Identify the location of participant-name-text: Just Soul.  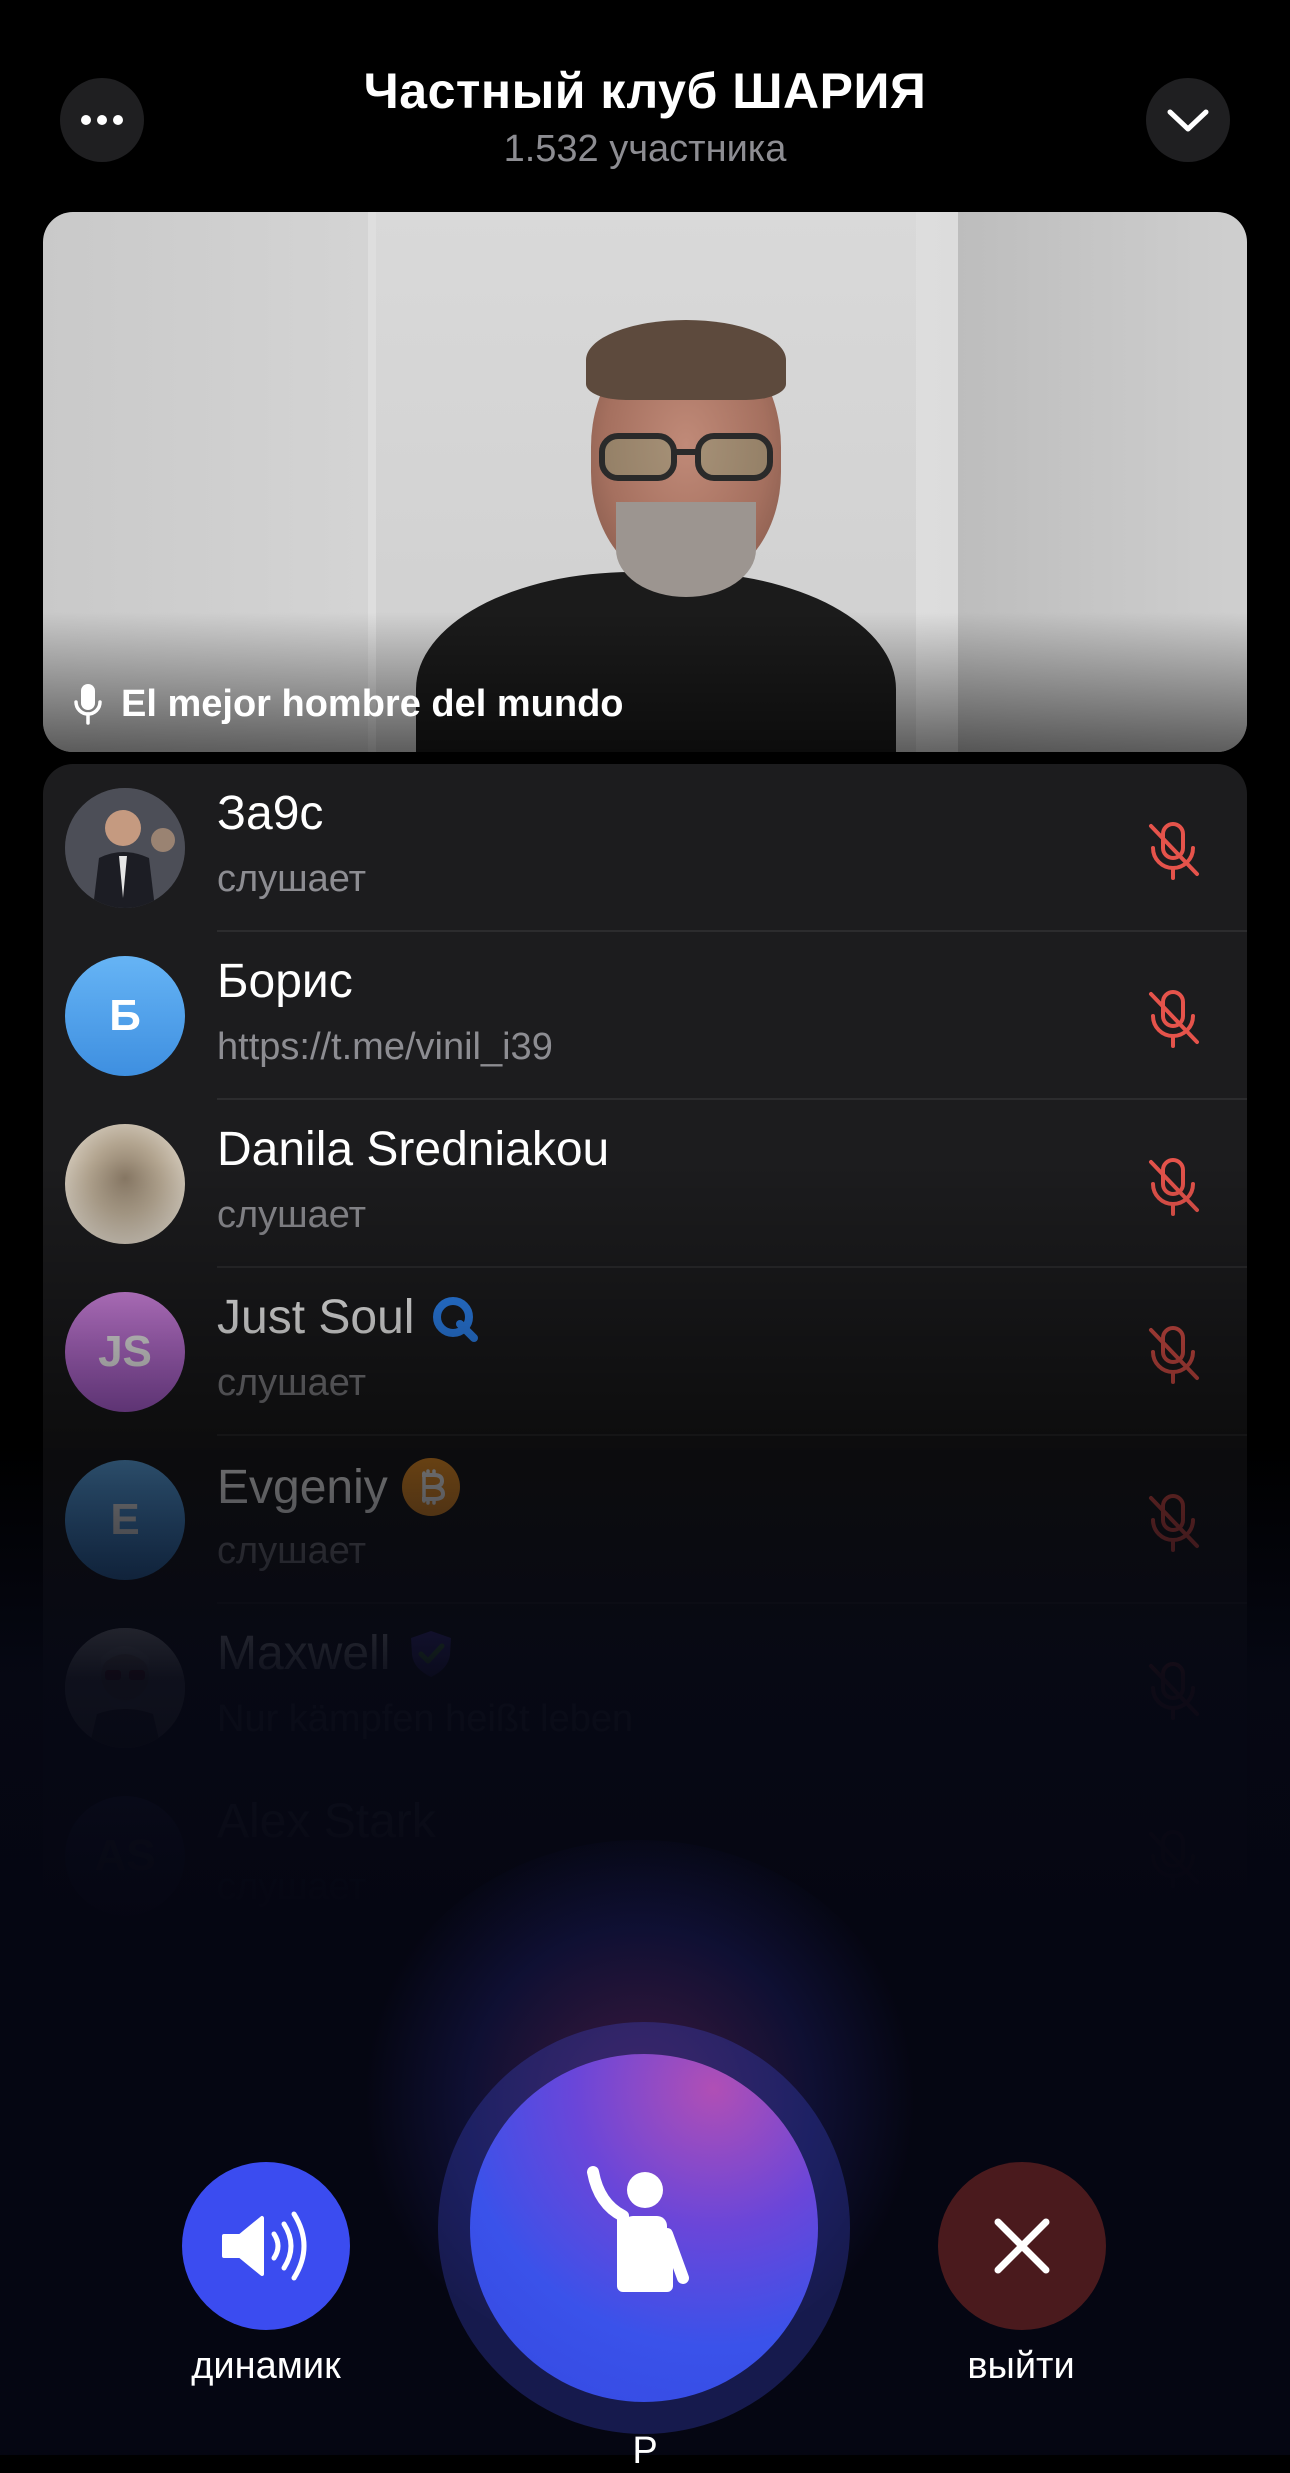
(316, 1317).